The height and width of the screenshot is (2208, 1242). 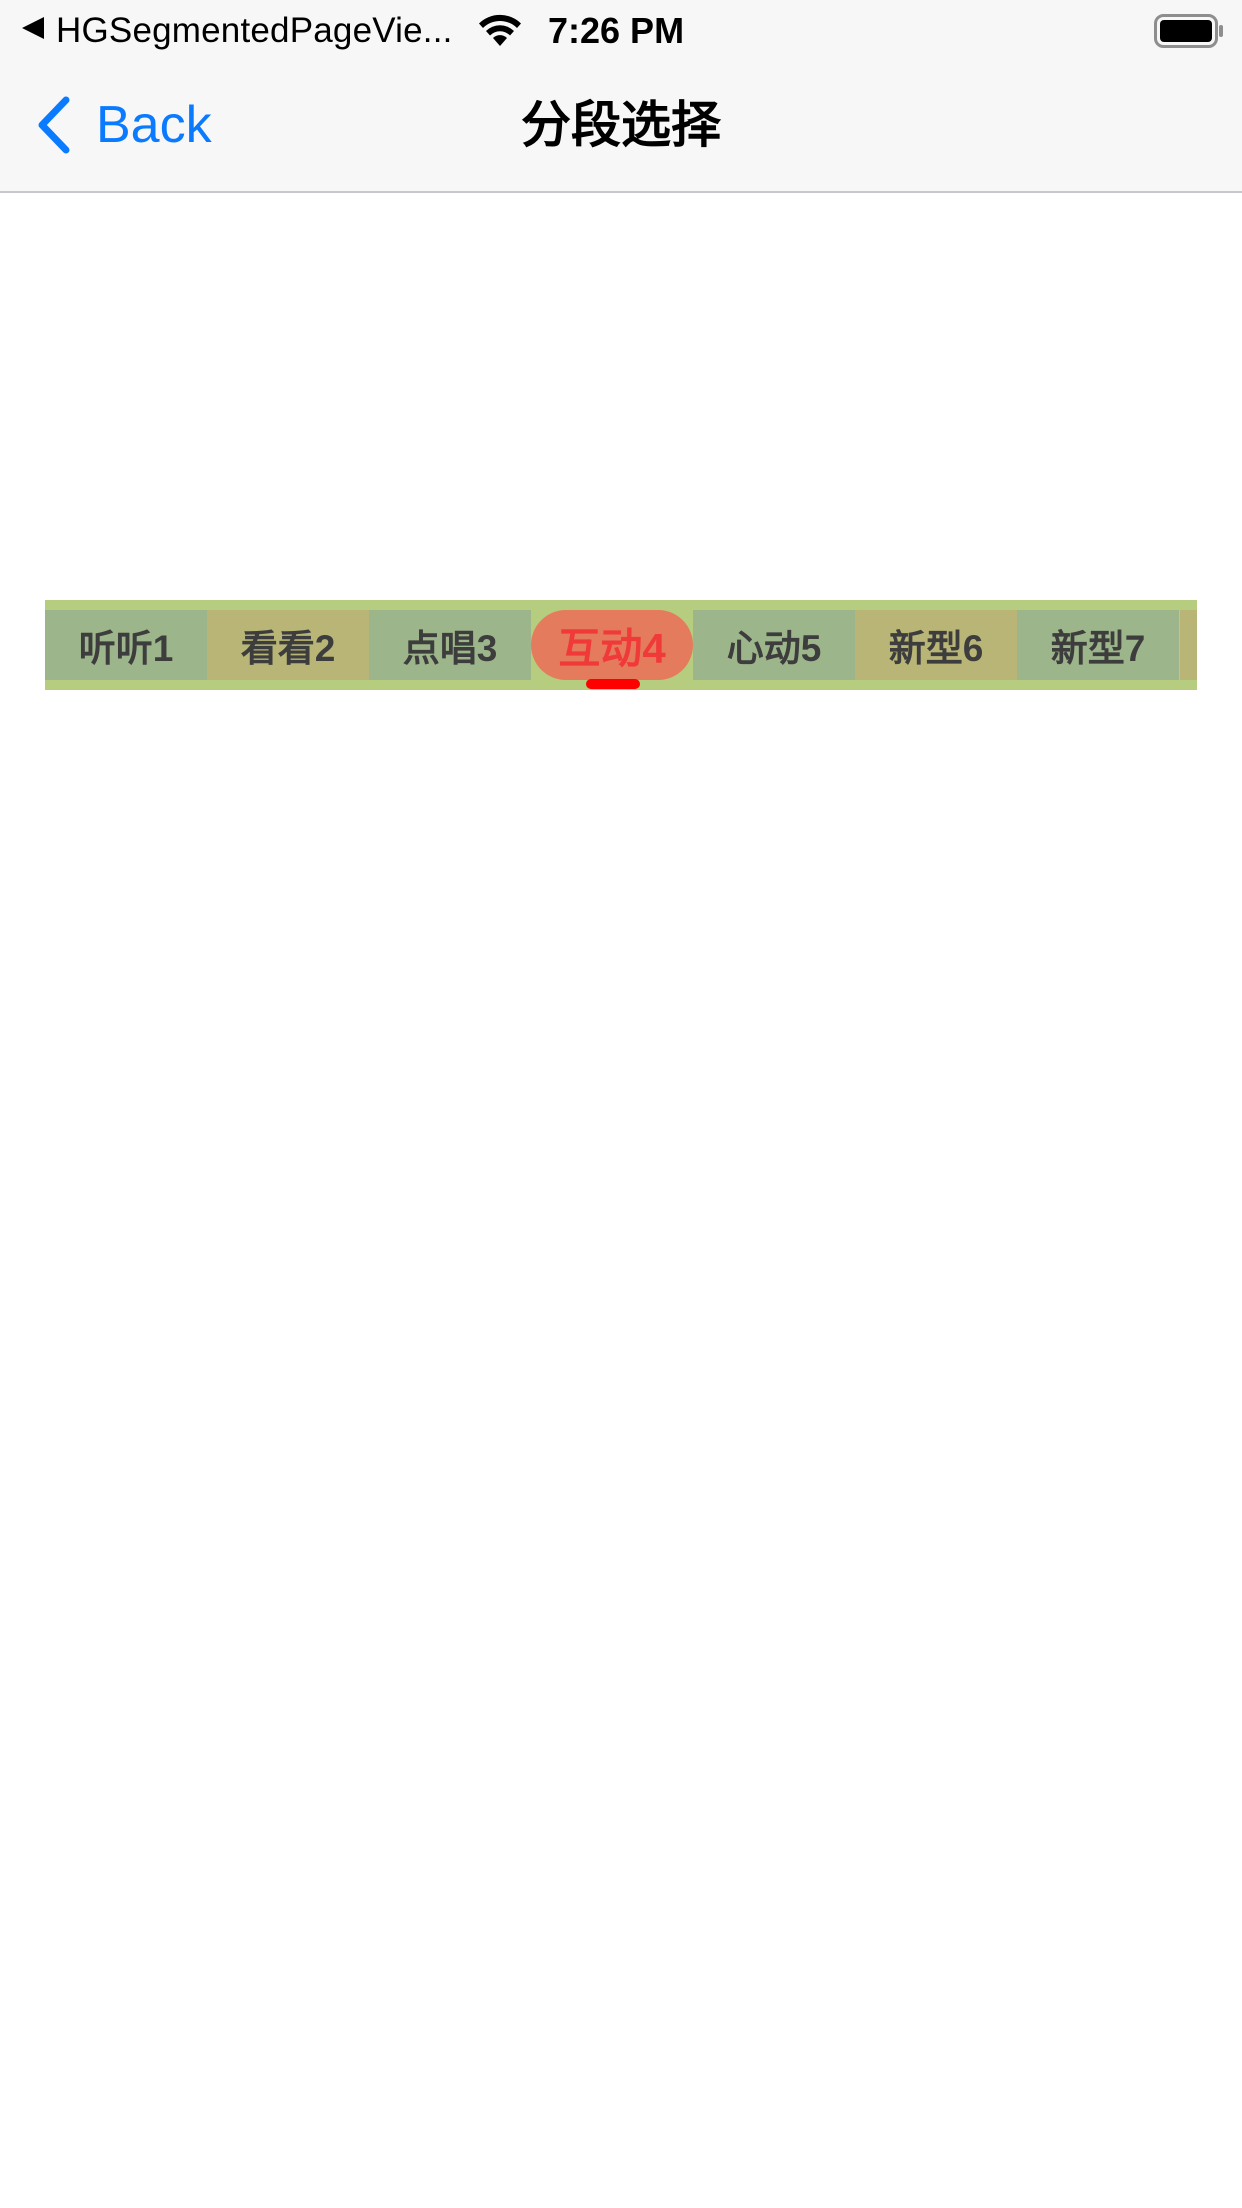 What do you see at coordinates (616, 30) in the screenshot?
I see `status-time: 7:26 PM` at bounding box center [616, 30].